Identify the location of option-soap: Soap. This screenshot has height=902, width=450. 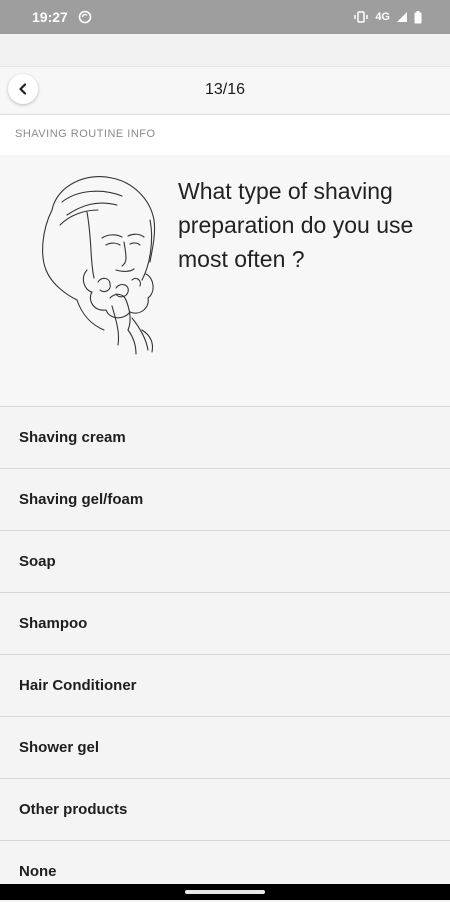
(225, 561).